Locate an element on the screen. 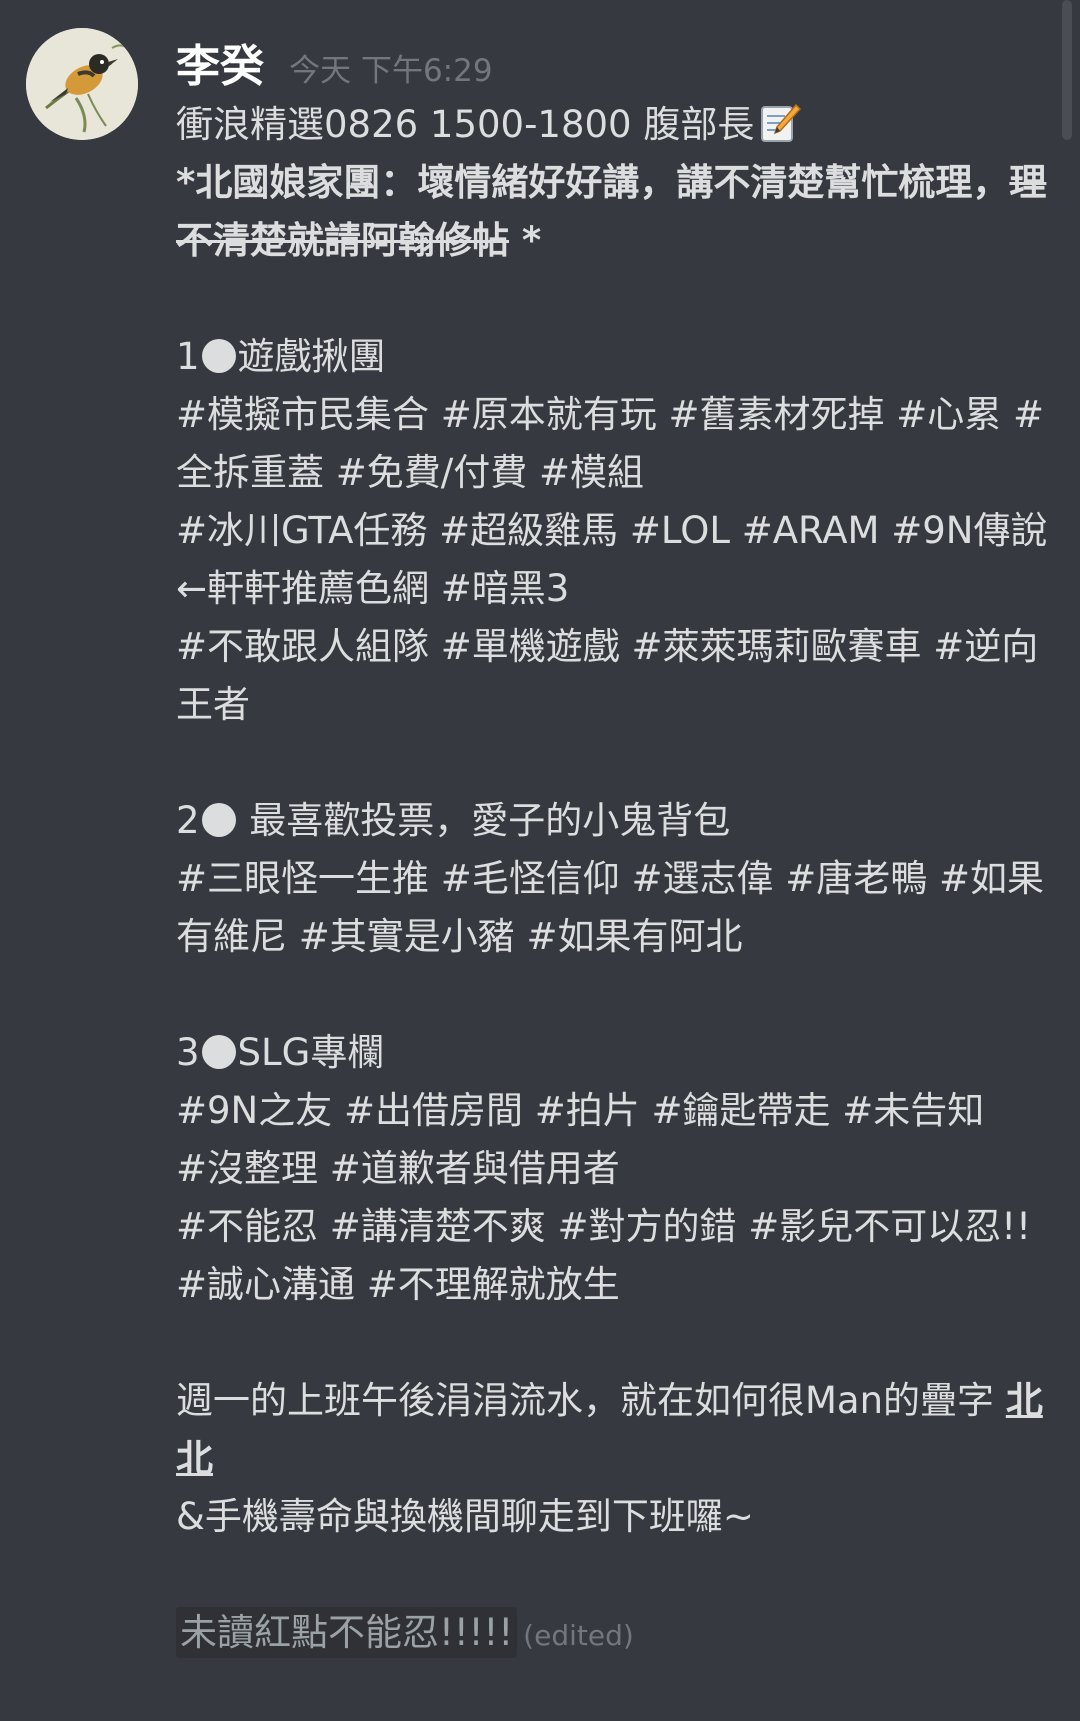 This screenshot has width=1080, height=1721. scrollbar is located at coordinates (1067, 70).